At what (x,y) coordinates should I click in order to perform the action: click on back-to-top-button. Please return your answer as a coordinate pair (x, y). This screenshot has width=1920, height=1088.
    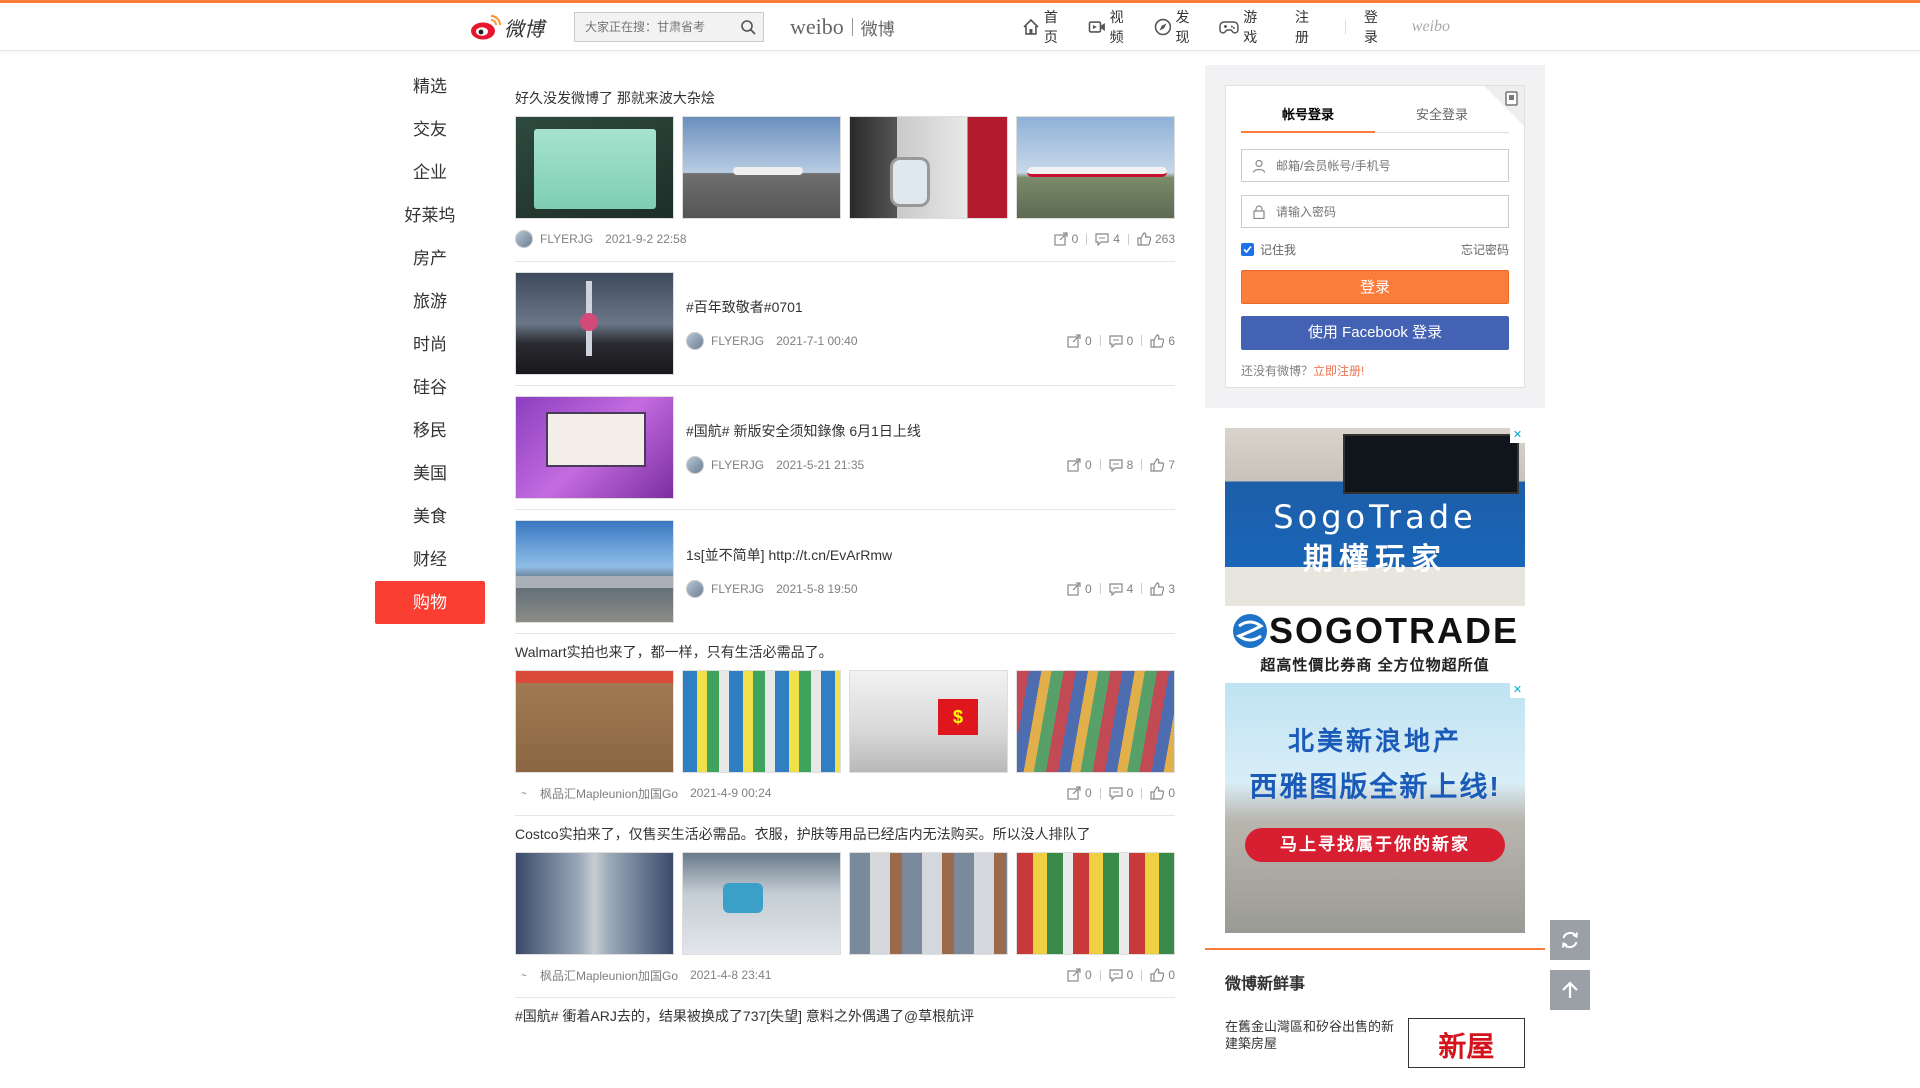
    Looking at the image, I should click on (1570, 990).